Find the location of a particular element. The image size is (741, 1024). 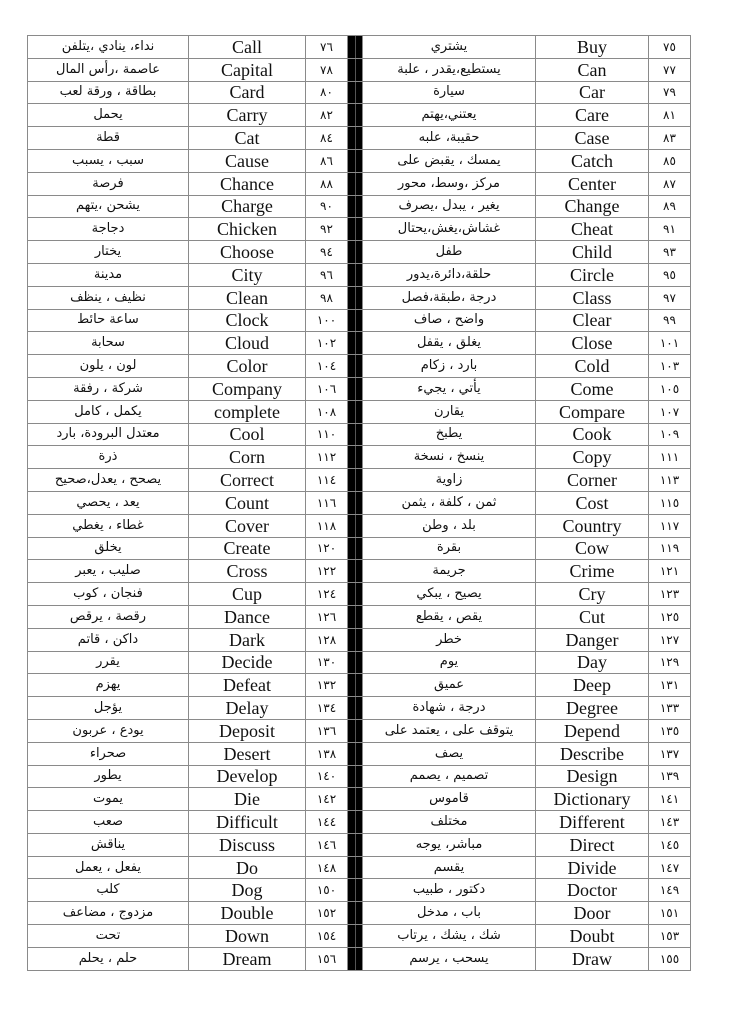

right-entry-number: ١٣٣ is located at coordinates (669, 708).